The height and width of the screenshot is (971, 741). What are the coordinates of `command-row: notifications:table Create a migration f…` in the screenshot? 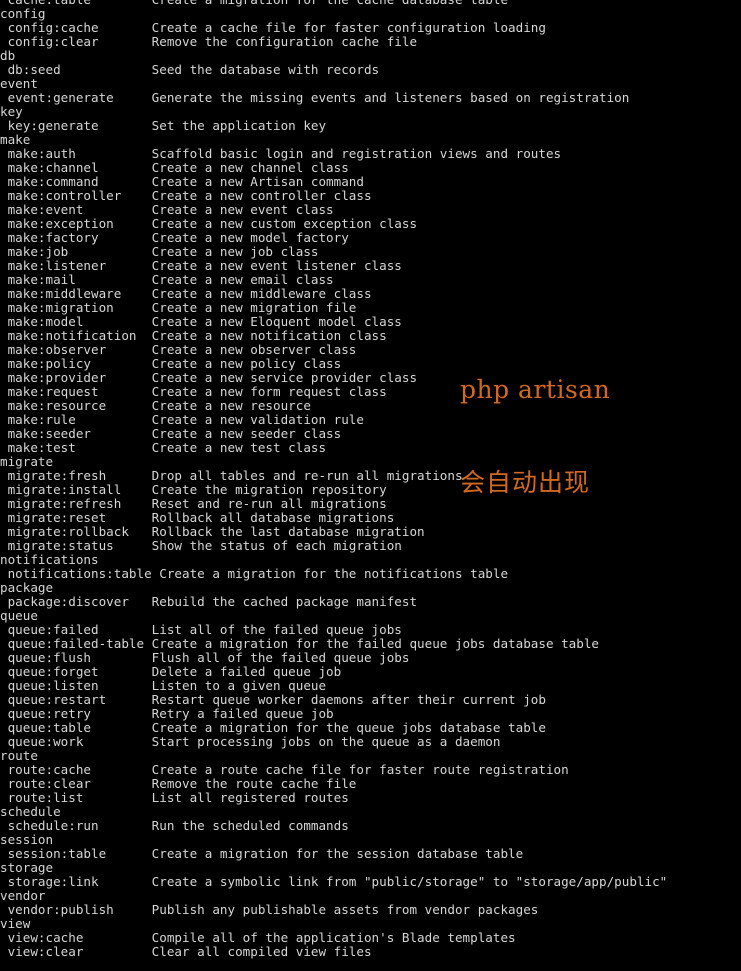 It's located at (370, 574).